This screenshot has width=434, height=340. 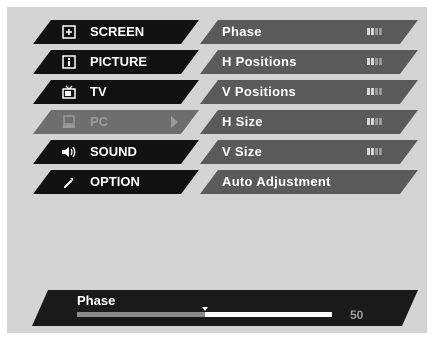 What do you see at coordinates (242, 151) in the screenshot?
I see `submenu-item-label: V Size` at bounding box center [242, 151].